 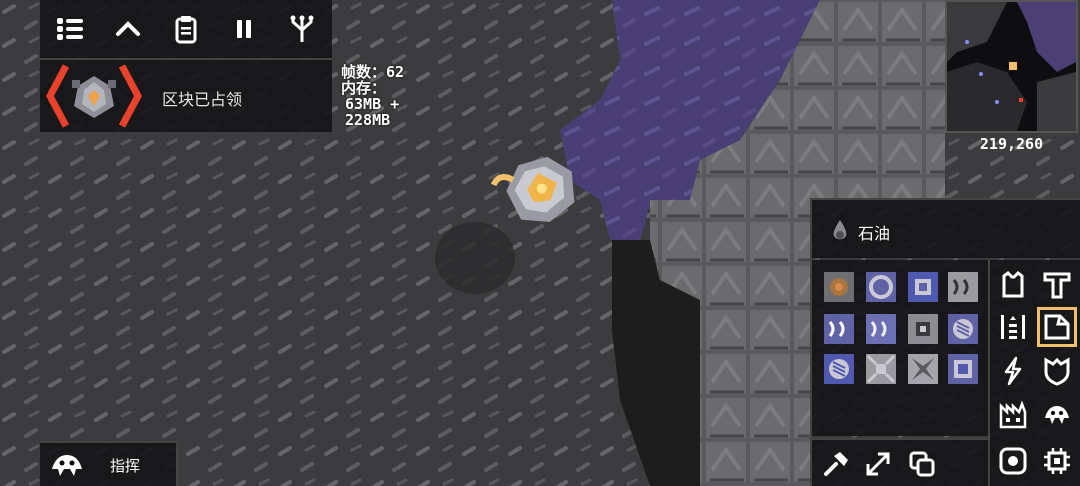 I want to click on minimap, so click(x=1011, y=66).